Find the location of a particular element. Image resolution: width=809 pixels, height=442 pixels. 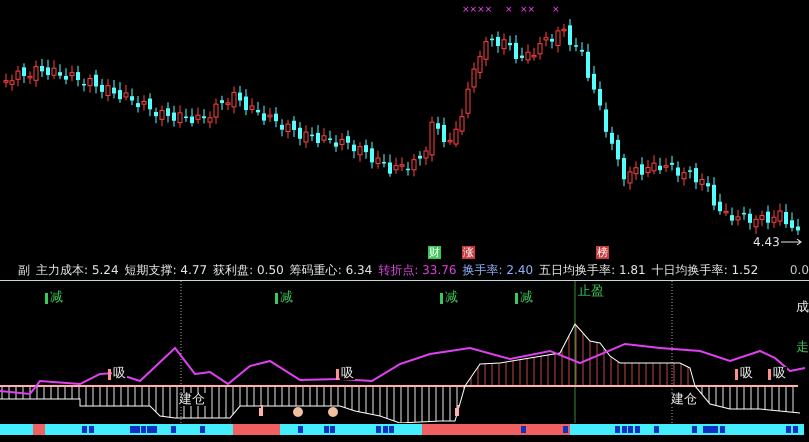

signal-label: 成 is located at coordinates (802, 307).